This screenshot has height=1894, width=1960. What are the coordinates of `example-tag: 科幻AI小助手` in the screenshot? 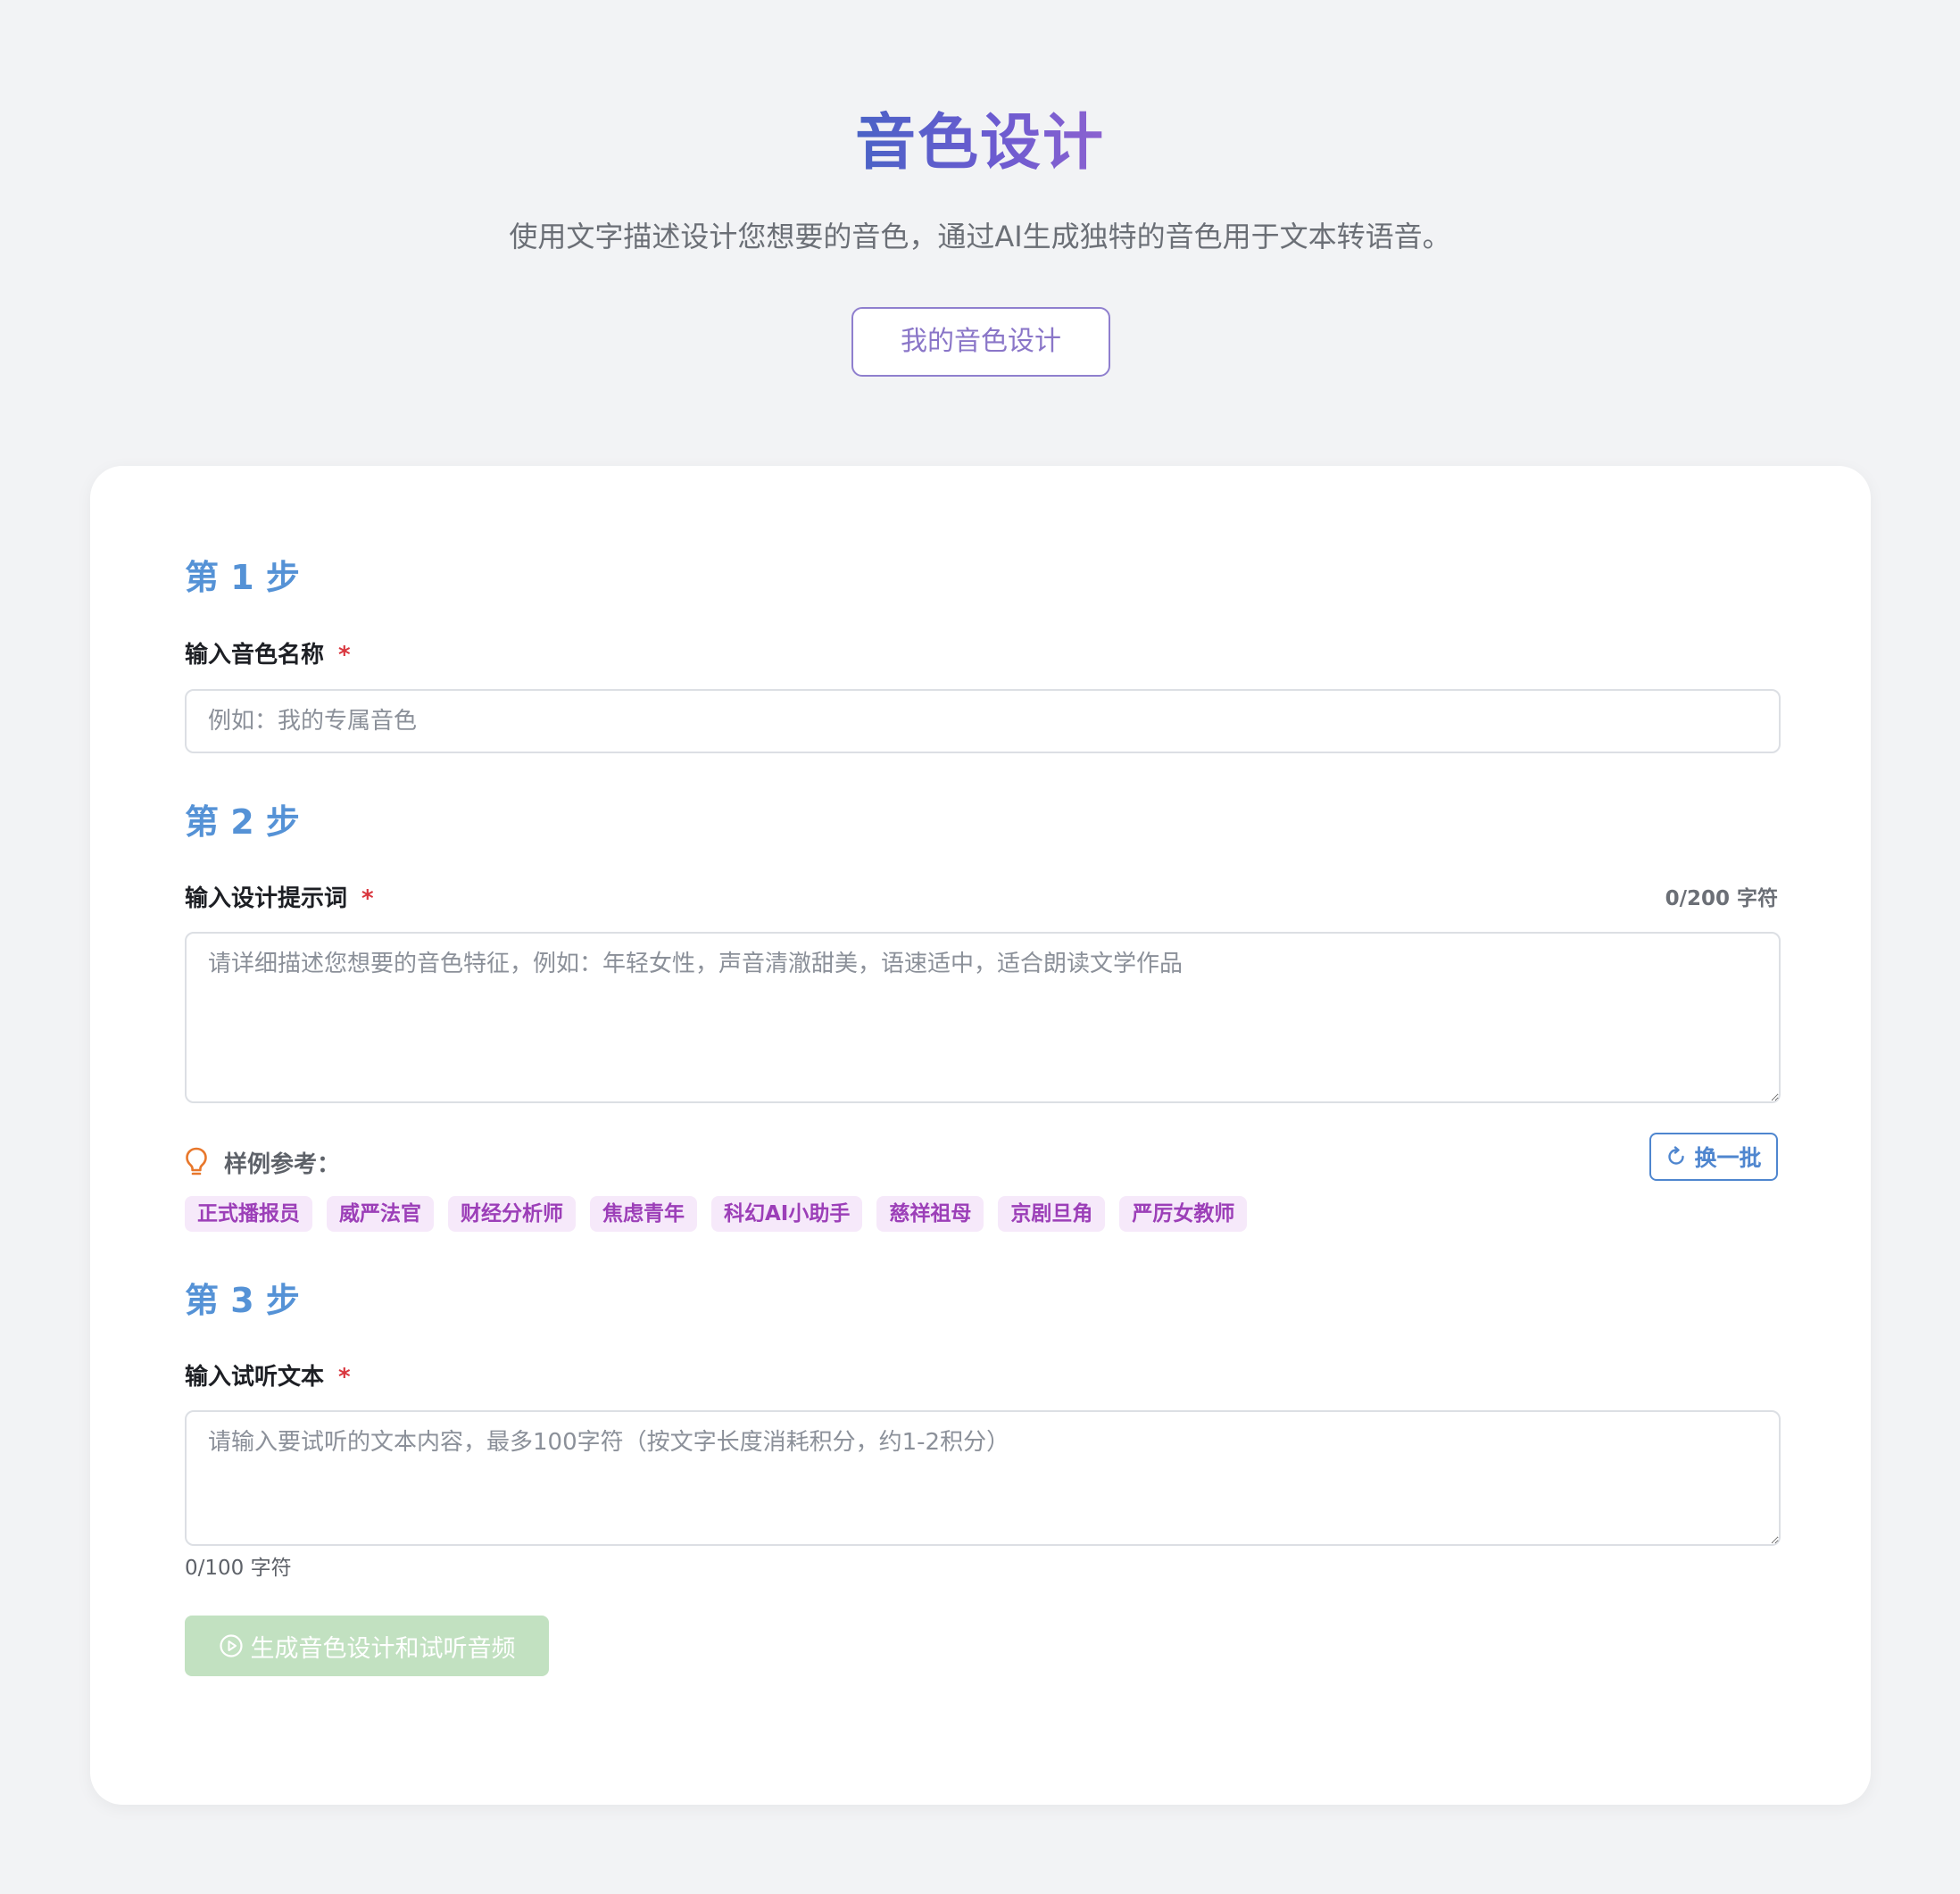 It's located at (787, 1214).